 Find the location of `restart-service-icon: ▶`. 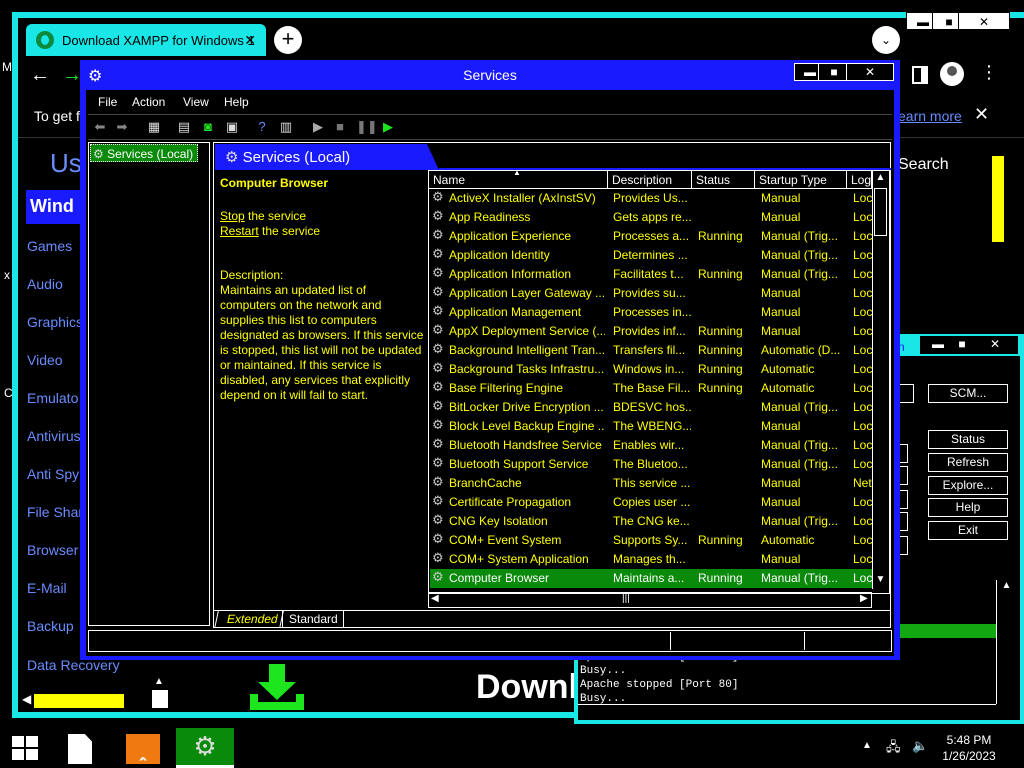

restart-service-icon: ▶ is located at coordinates (388, 127).